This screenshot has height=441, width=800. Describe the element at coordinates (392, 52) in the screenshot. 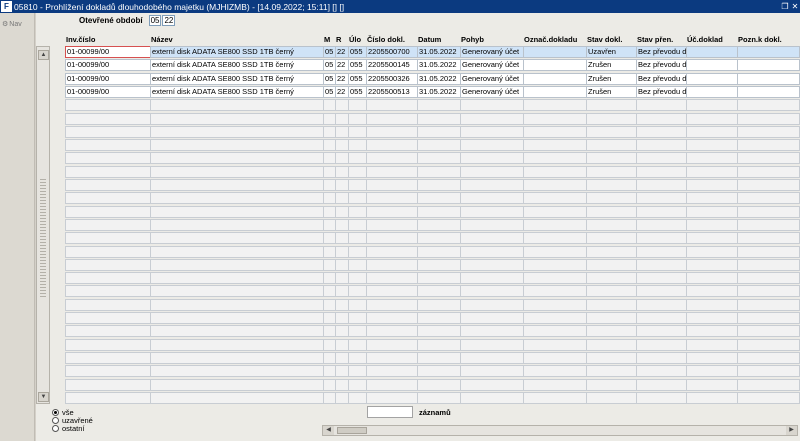

I see `col-cislo-dokl-cell: 2205500700` at that location.